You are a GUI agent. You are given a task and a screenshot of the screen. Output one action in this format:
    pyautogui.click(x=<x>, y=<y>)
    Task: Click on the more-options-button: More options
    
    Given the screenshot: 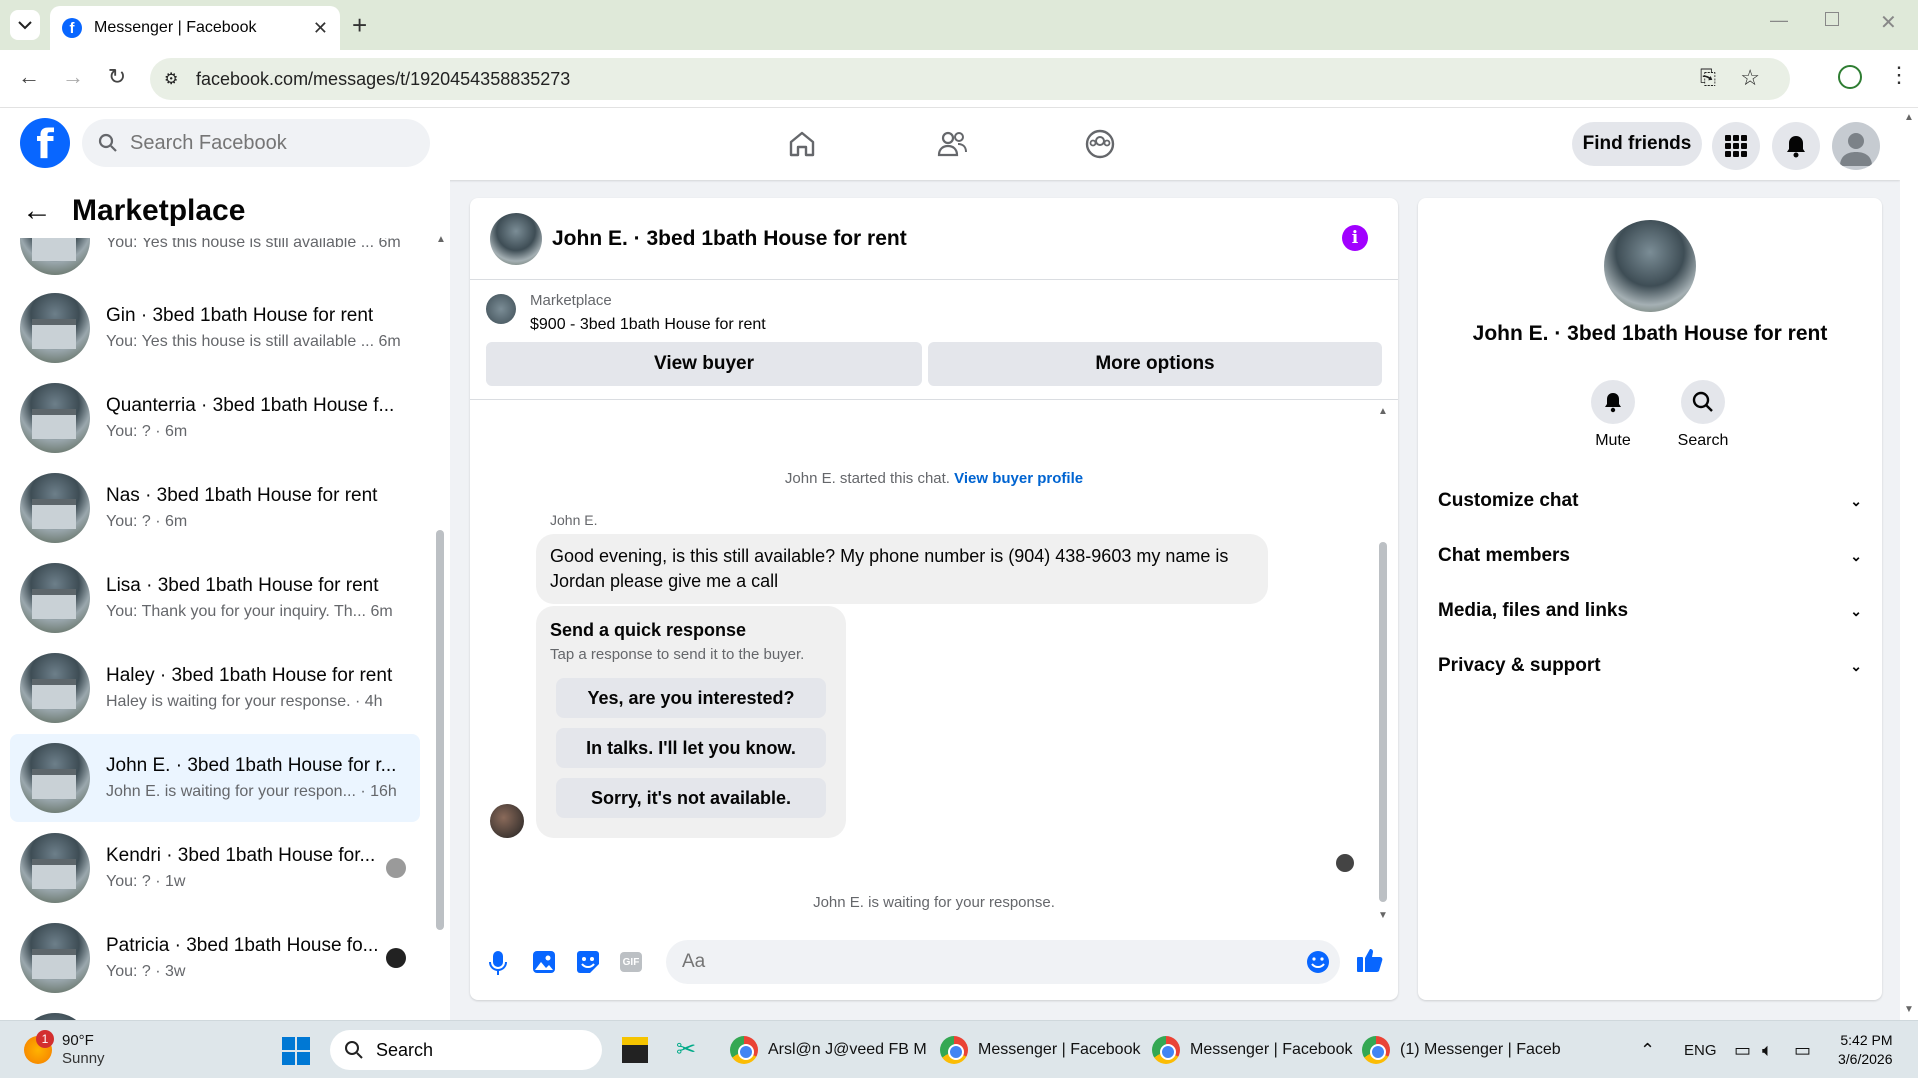 What is the action you would take?
    pyautogui.click(x=1155, y=364)
    